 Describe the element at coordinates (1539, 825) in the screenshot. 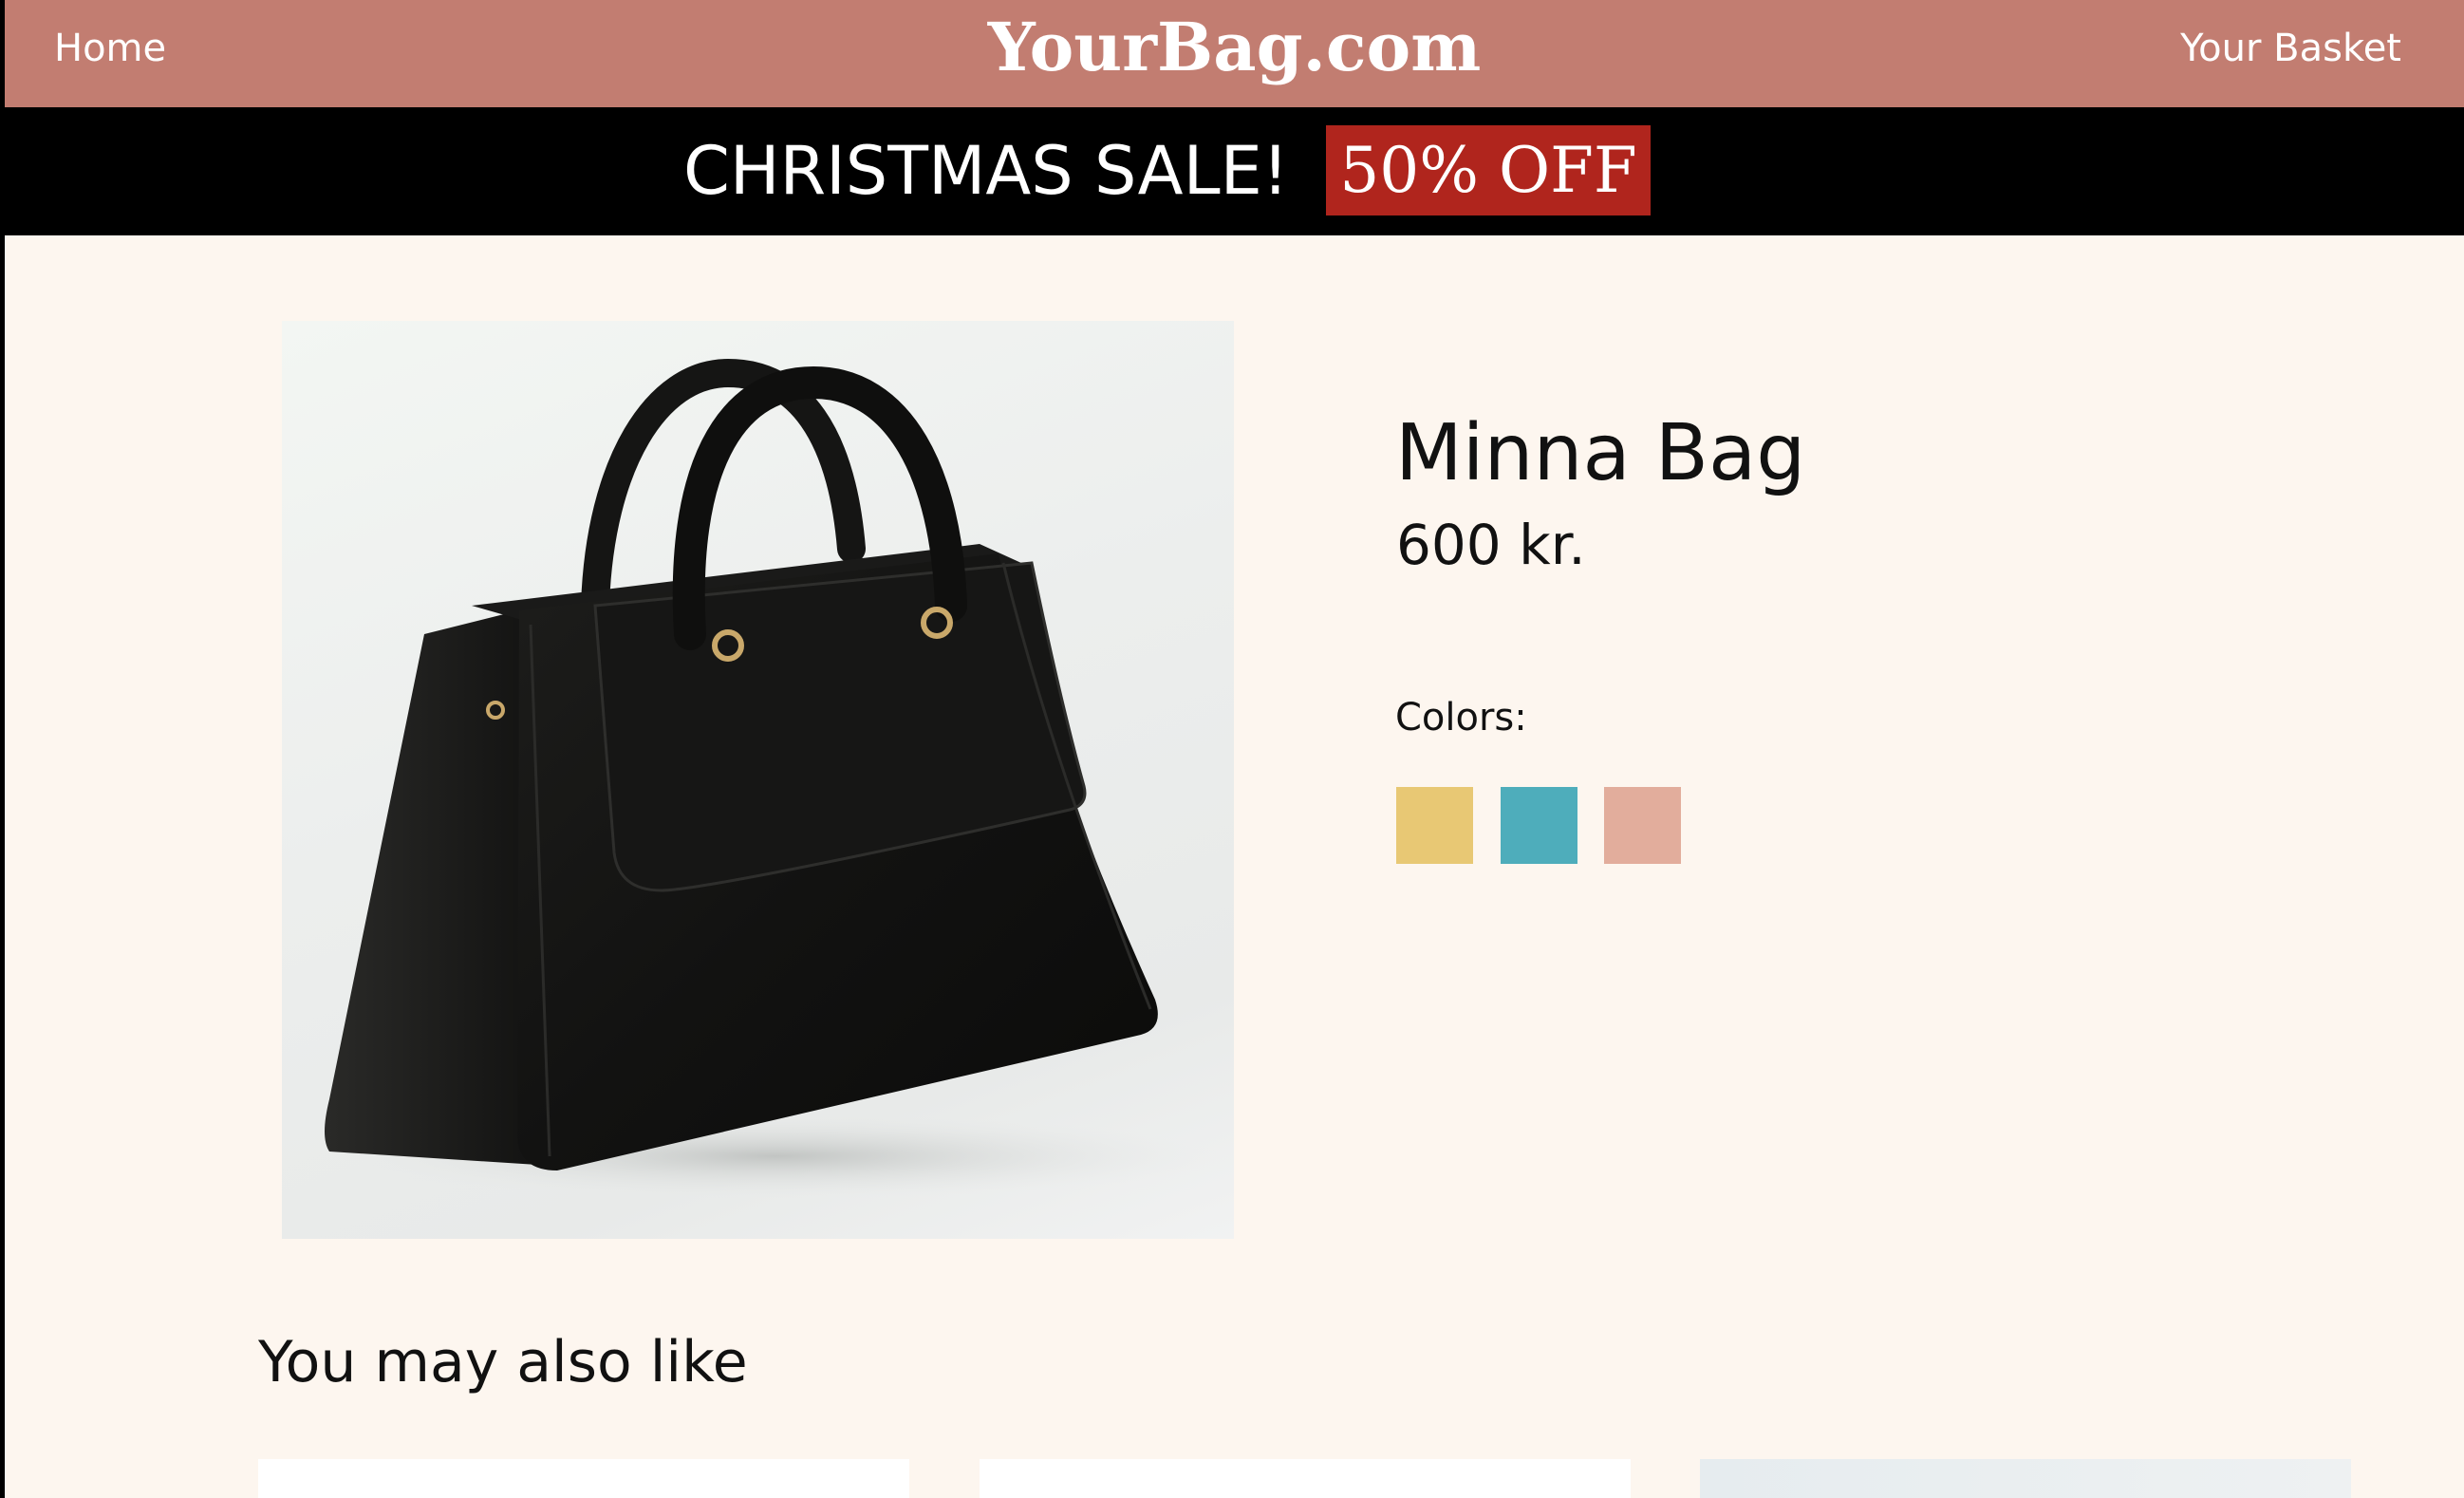

I see `color-swatch-teal` at that location.